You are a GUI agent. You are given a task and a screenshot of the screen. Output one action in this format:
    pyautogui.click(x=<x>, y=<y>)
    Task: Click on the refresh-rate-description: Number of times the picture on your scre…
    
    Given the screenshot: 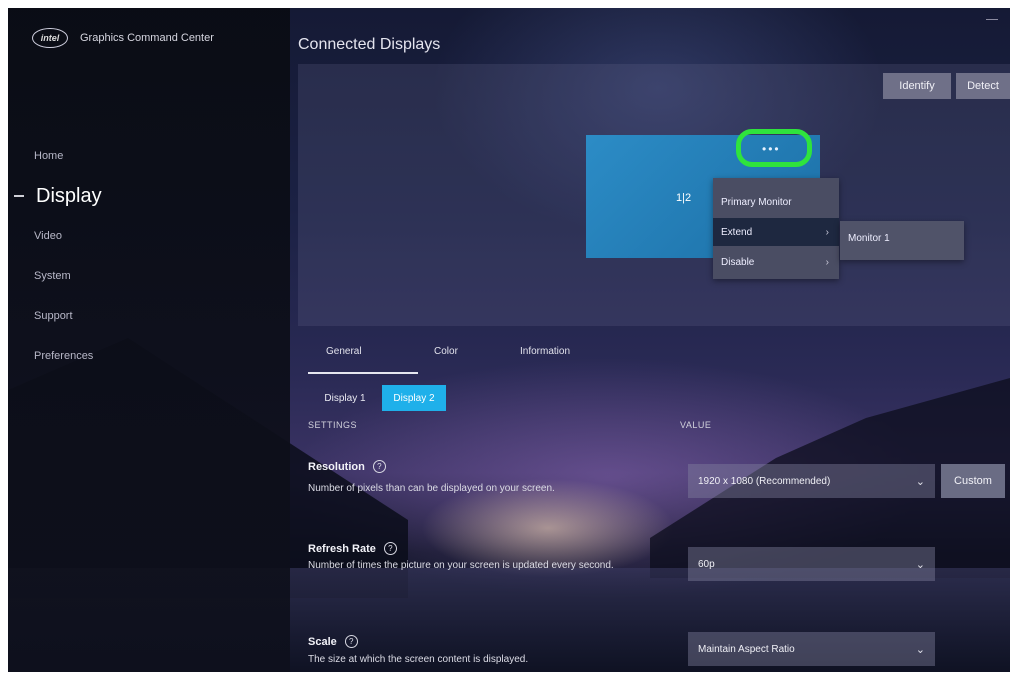 What is the action you would take?
    pyautogui.click(x=461, y=565)
    